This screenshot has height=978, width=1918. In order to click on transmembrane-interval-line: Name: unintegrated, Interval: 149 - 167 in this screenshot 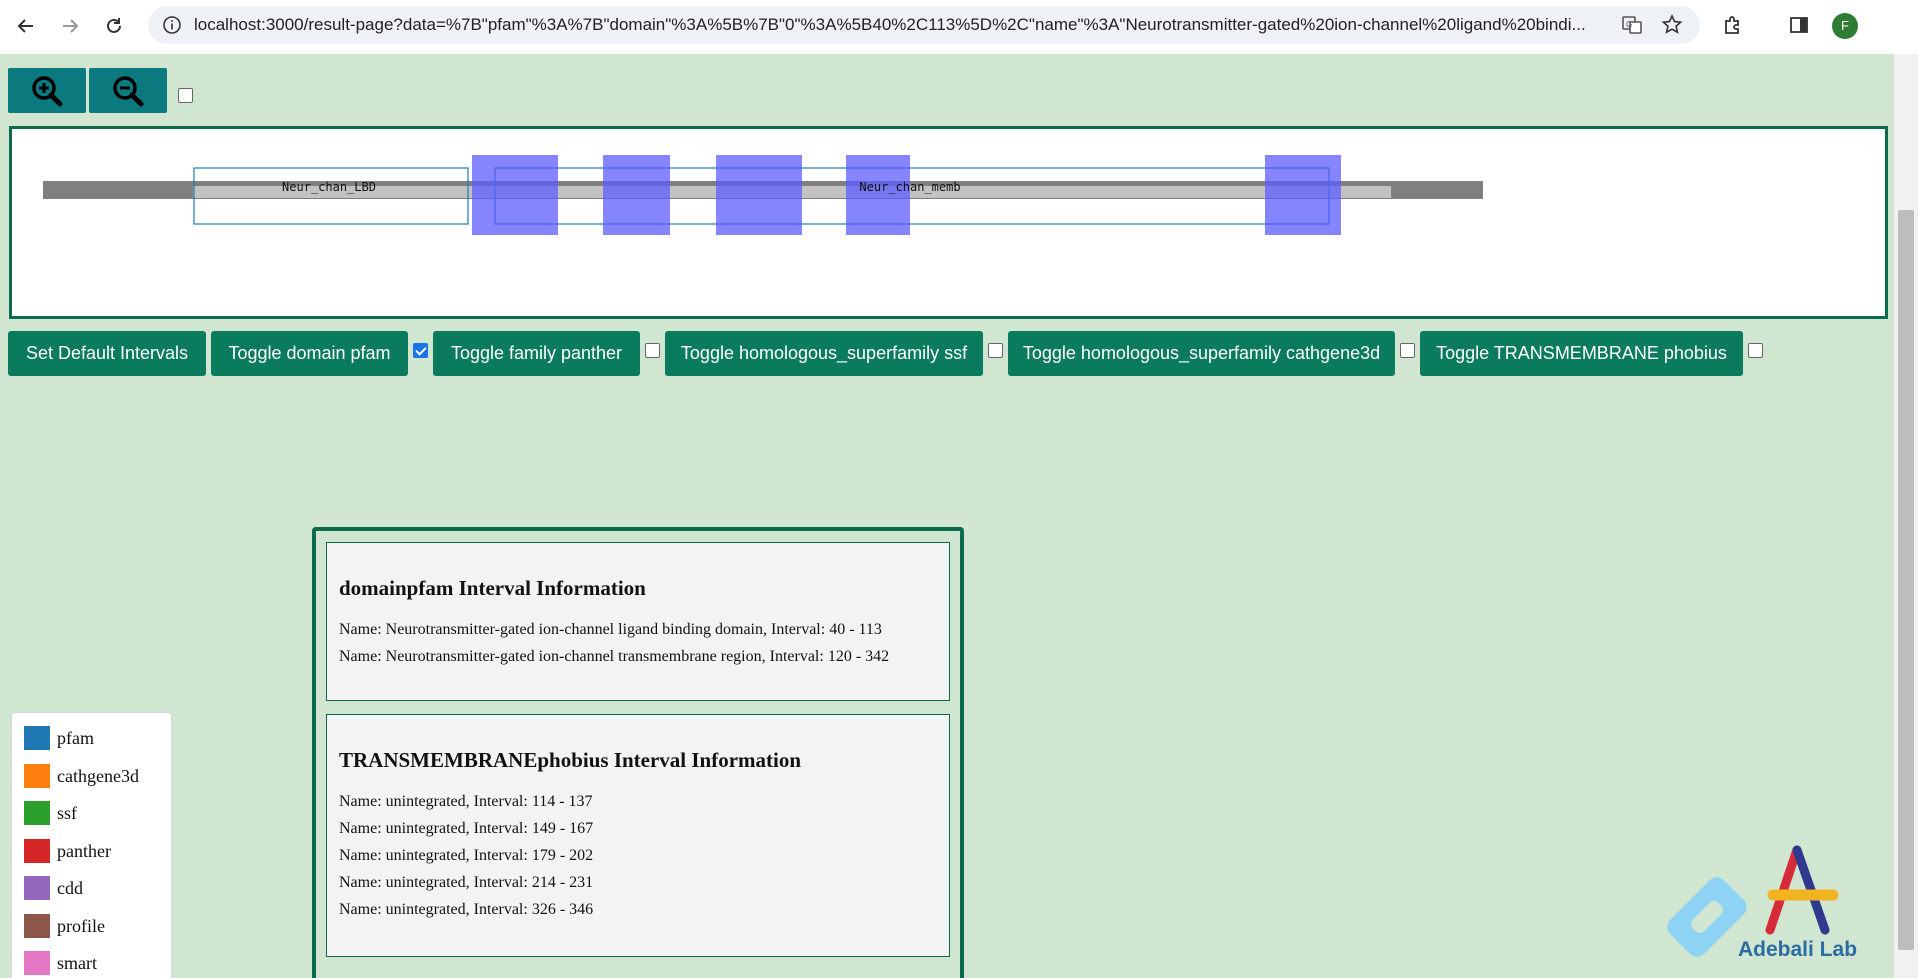, I will do `click(466, 828)`.